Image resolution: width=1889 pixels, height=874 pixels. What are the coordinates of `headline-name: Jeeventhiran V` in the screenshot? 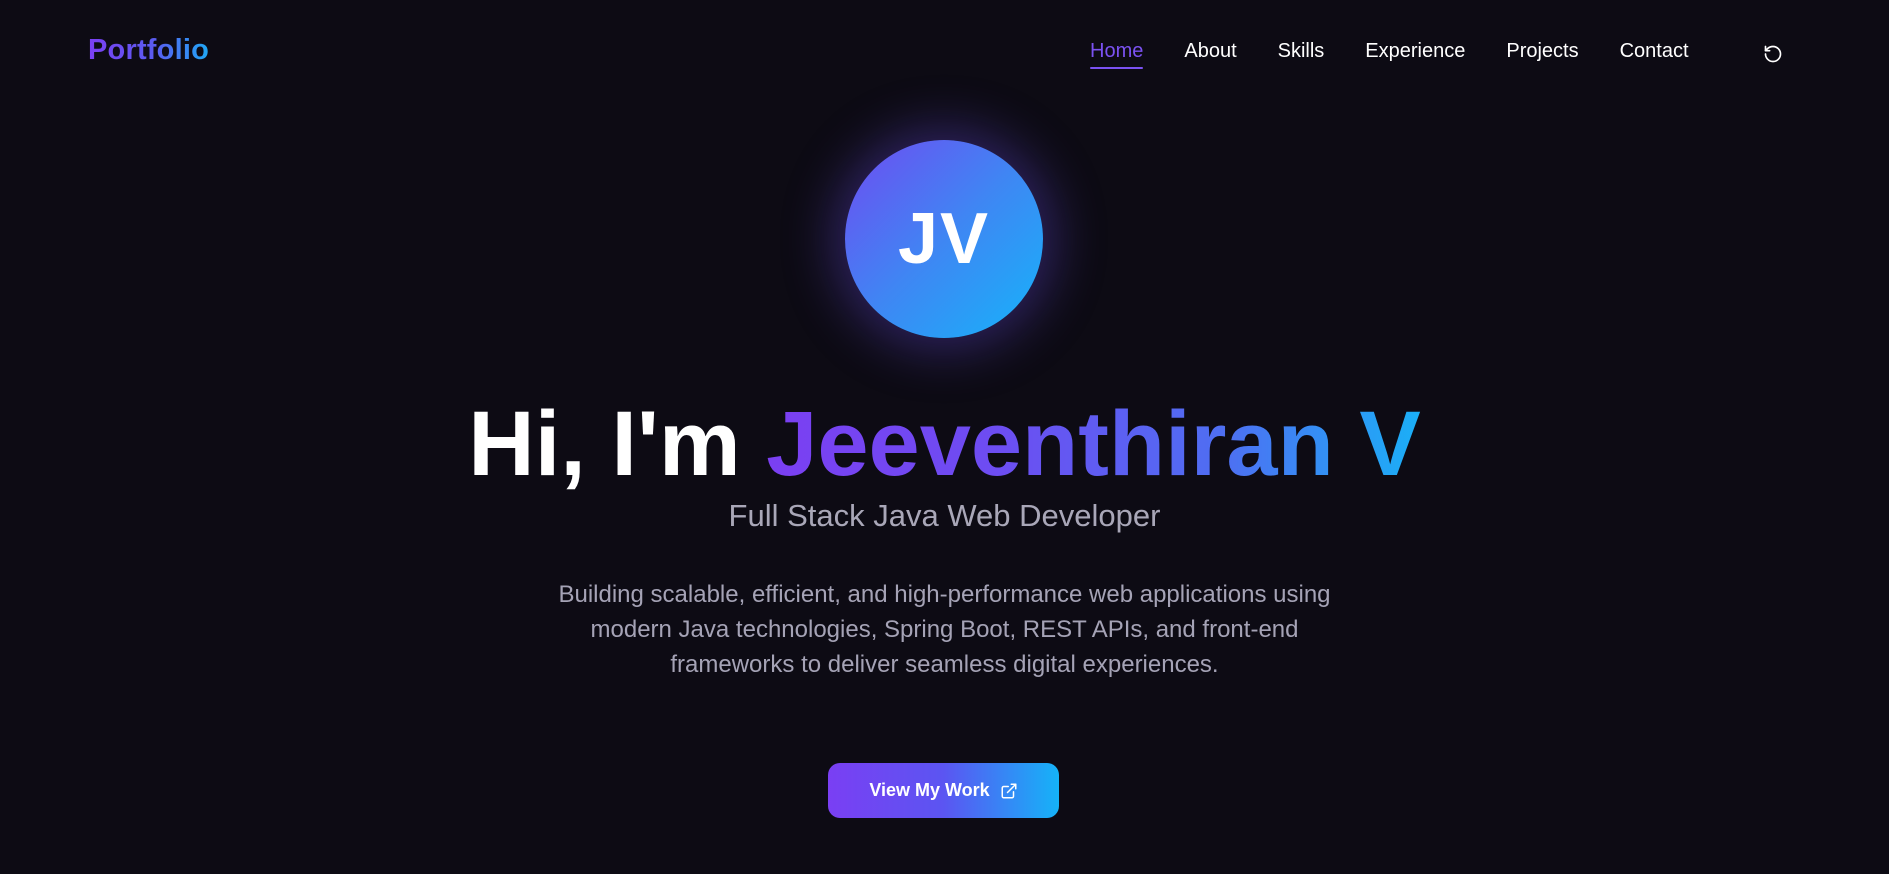 It's located at (1093, 444).